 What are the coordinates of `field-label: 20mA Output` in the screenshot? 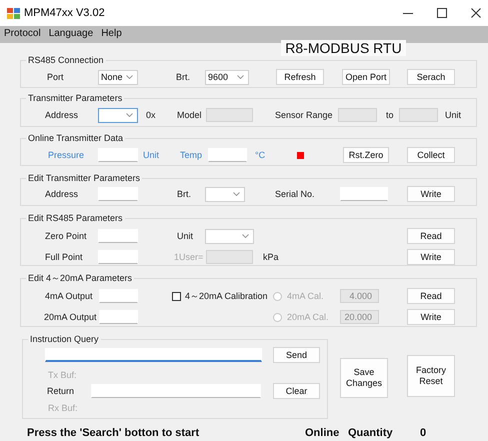 It's located at (71, 317).